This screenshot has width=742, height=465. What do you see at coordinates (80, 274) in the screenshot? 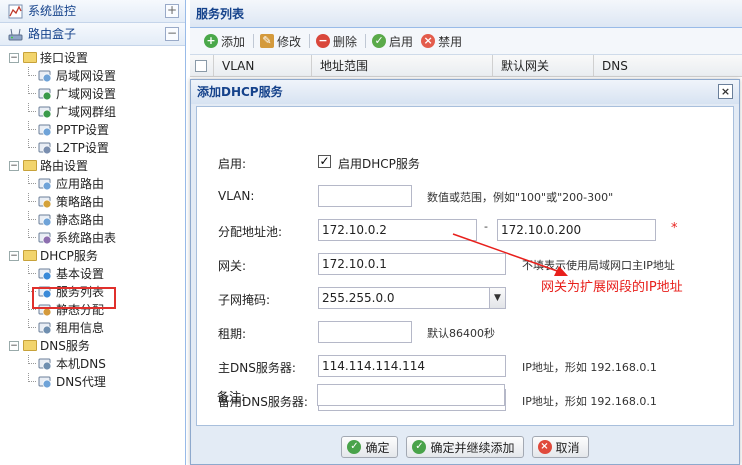
I see `tree-item-label: 基本设置` at bounding box center [80, 274].